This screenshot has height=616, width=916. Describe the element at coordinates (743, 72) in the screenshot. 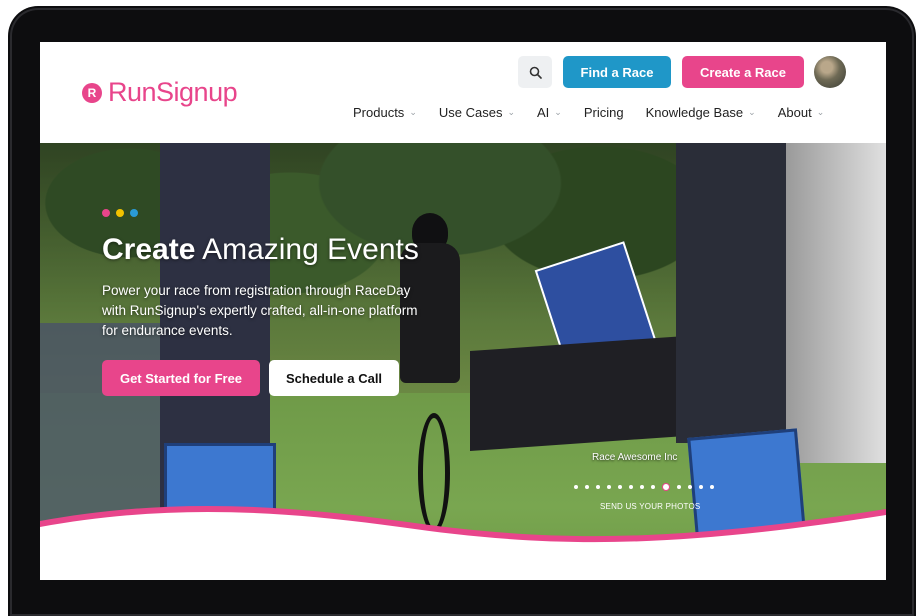

I see `create-a-race-button: Create a Race` at that location.